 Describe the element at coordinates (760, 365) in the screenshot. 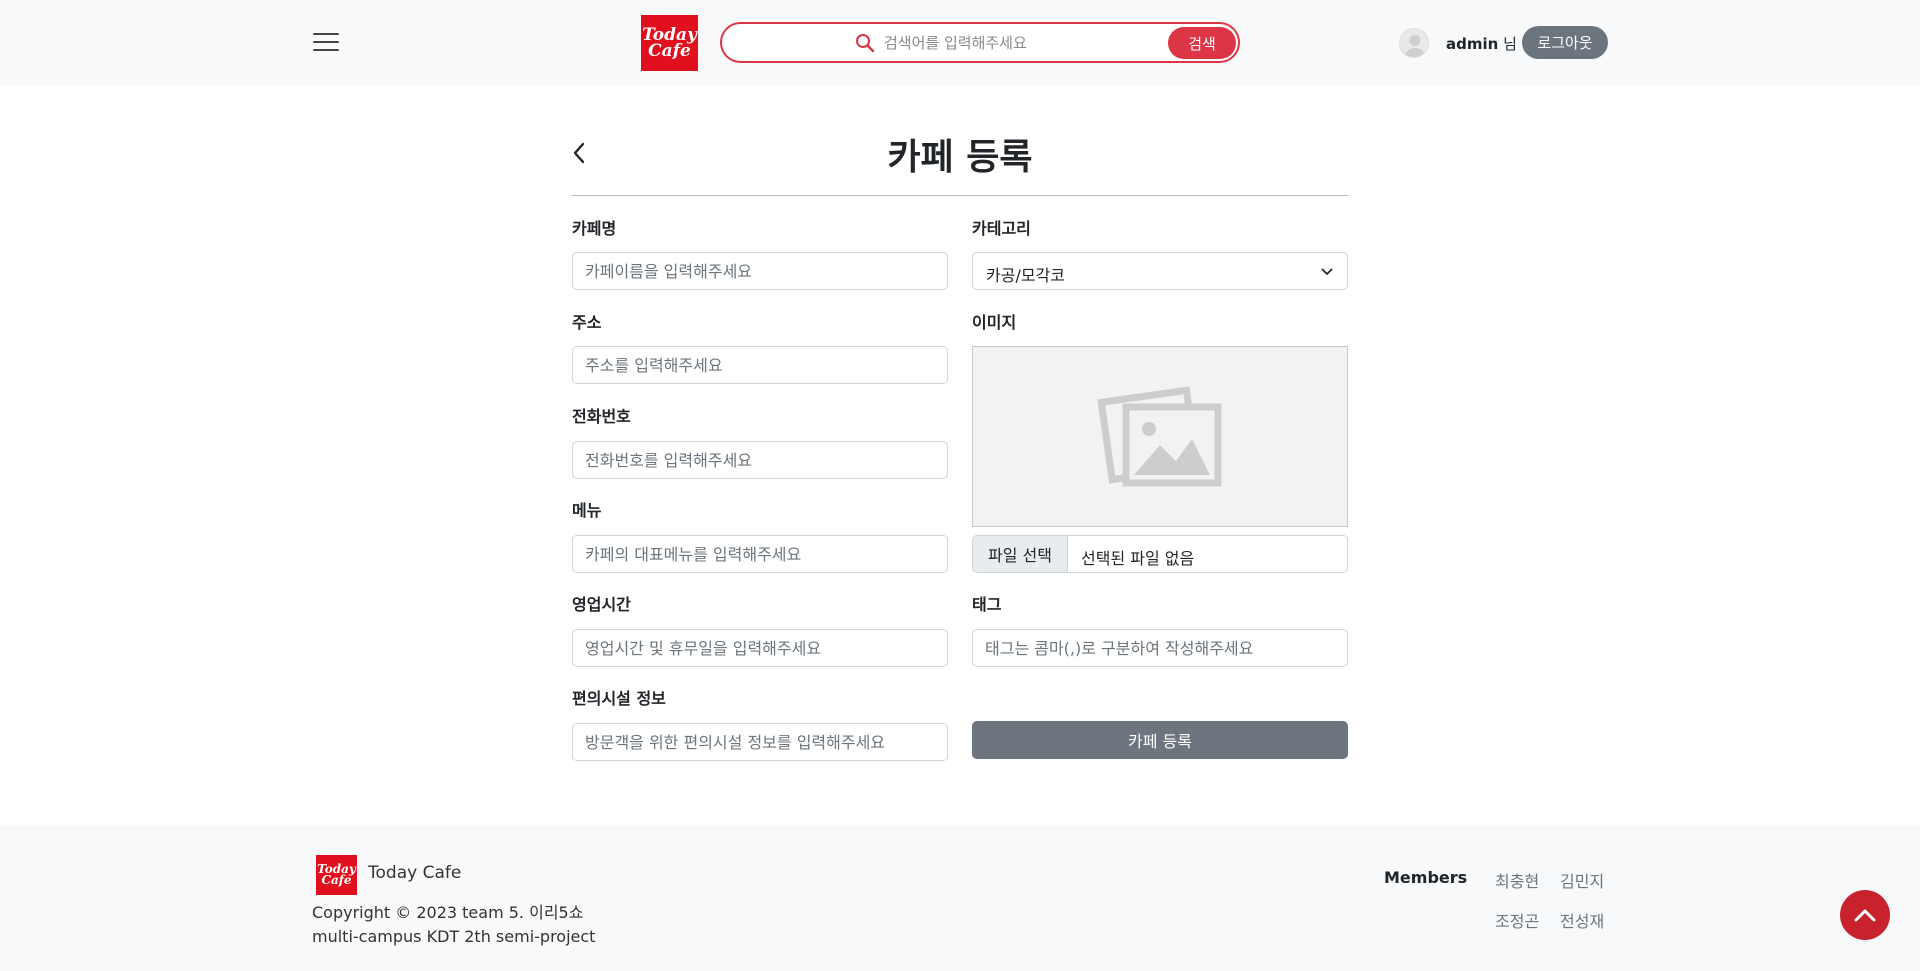

I see `address-input` at that location.